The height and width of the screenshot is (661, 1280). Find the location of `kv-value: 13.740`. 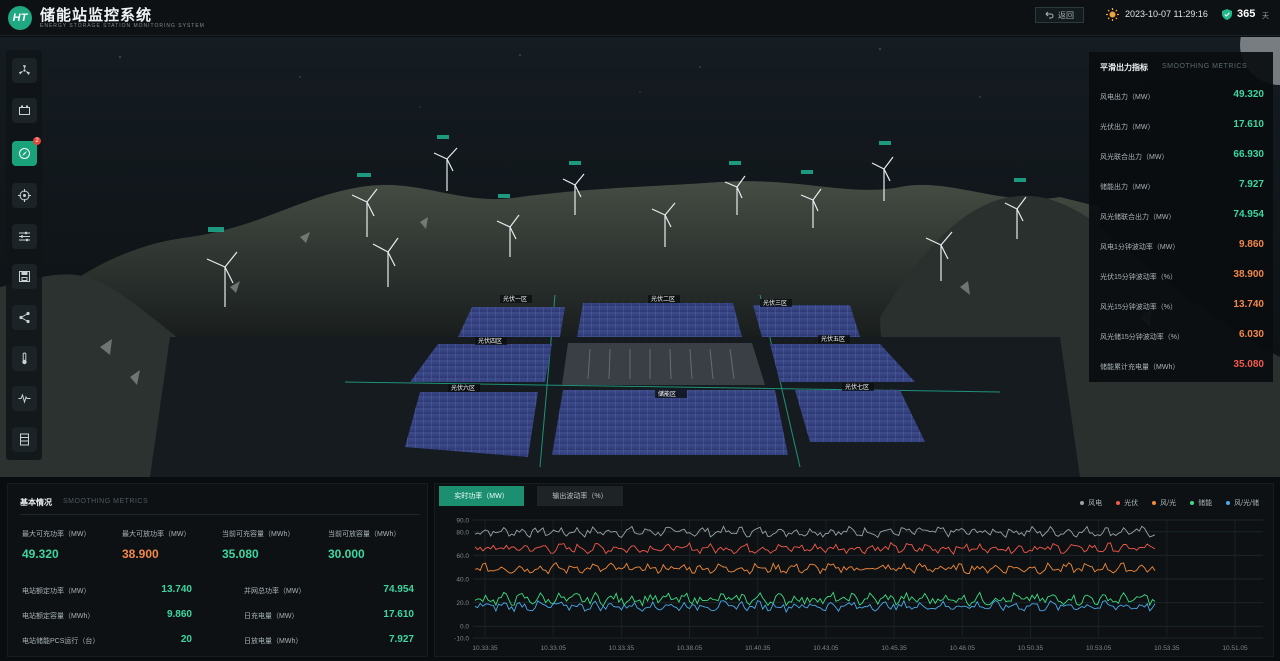

kv-value: 13.740 is located at coordinates (176, 589).